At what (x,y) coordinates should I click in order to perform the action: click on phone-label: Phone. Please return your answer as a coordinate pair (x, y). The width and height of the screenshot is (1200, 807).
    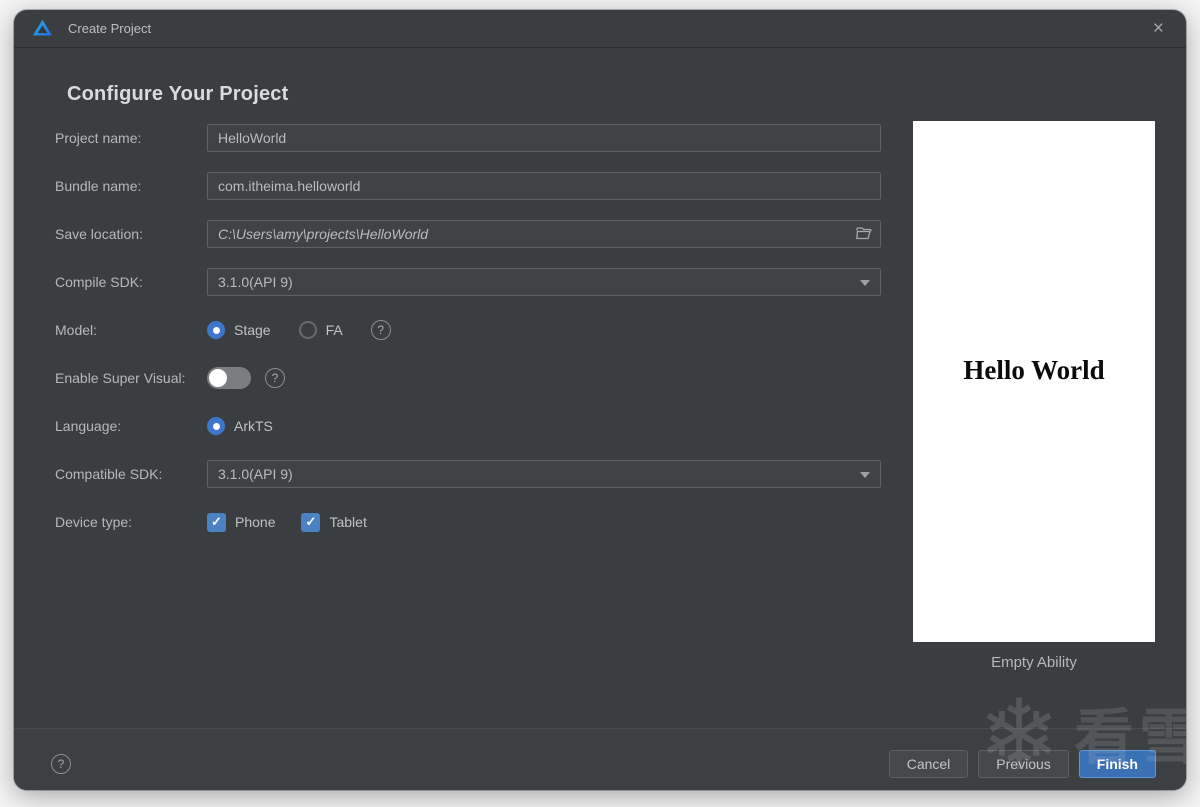
    Looking at the image, I should click on (255, 522).